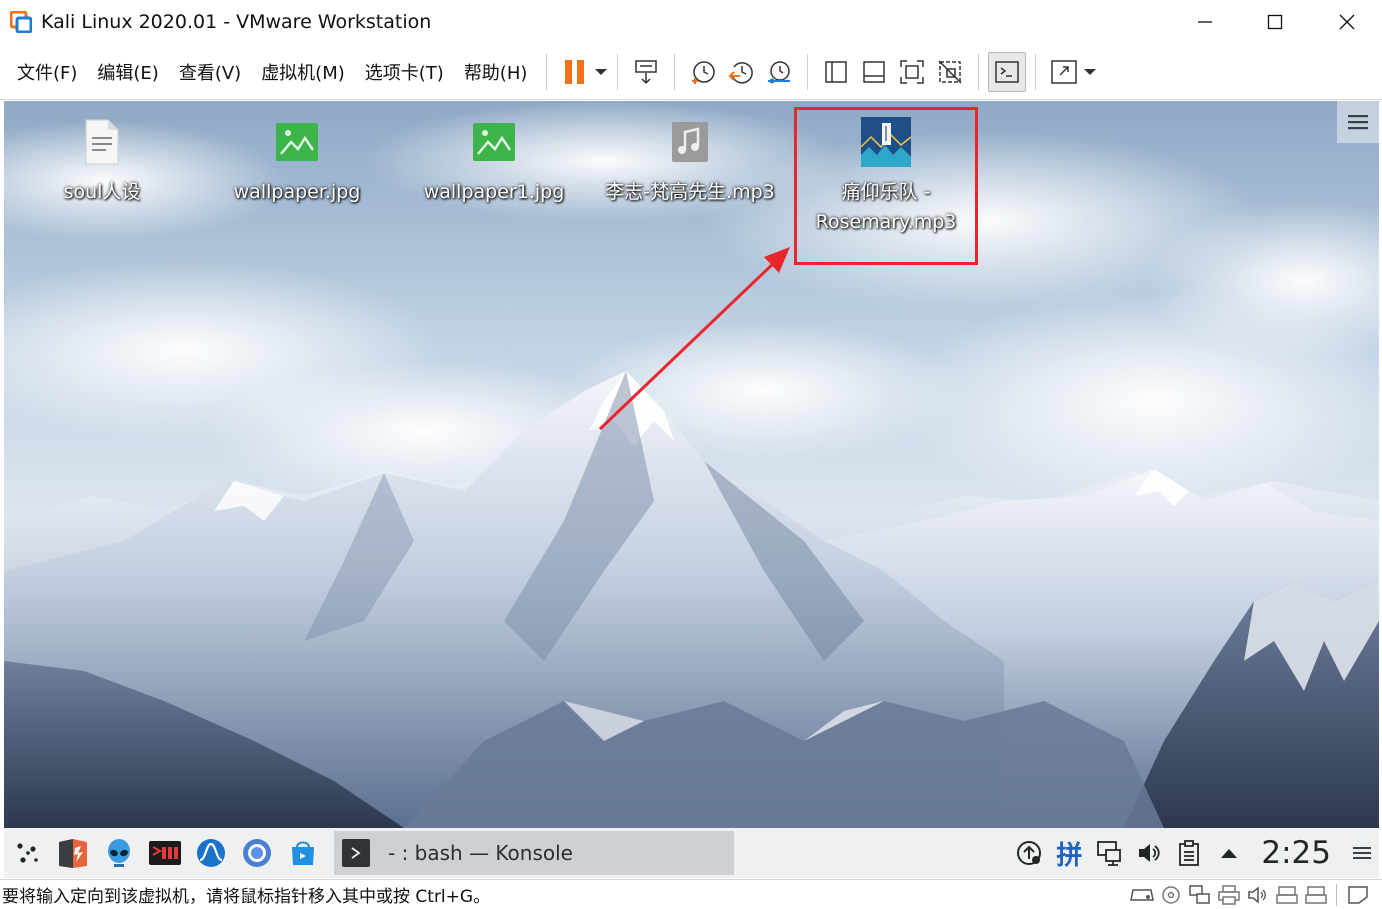 The image size is (1382, 909). What do you see at coordinates (102, 142) in the screenshot?
I see `text-file-icon` at bounding box center [102, 142].